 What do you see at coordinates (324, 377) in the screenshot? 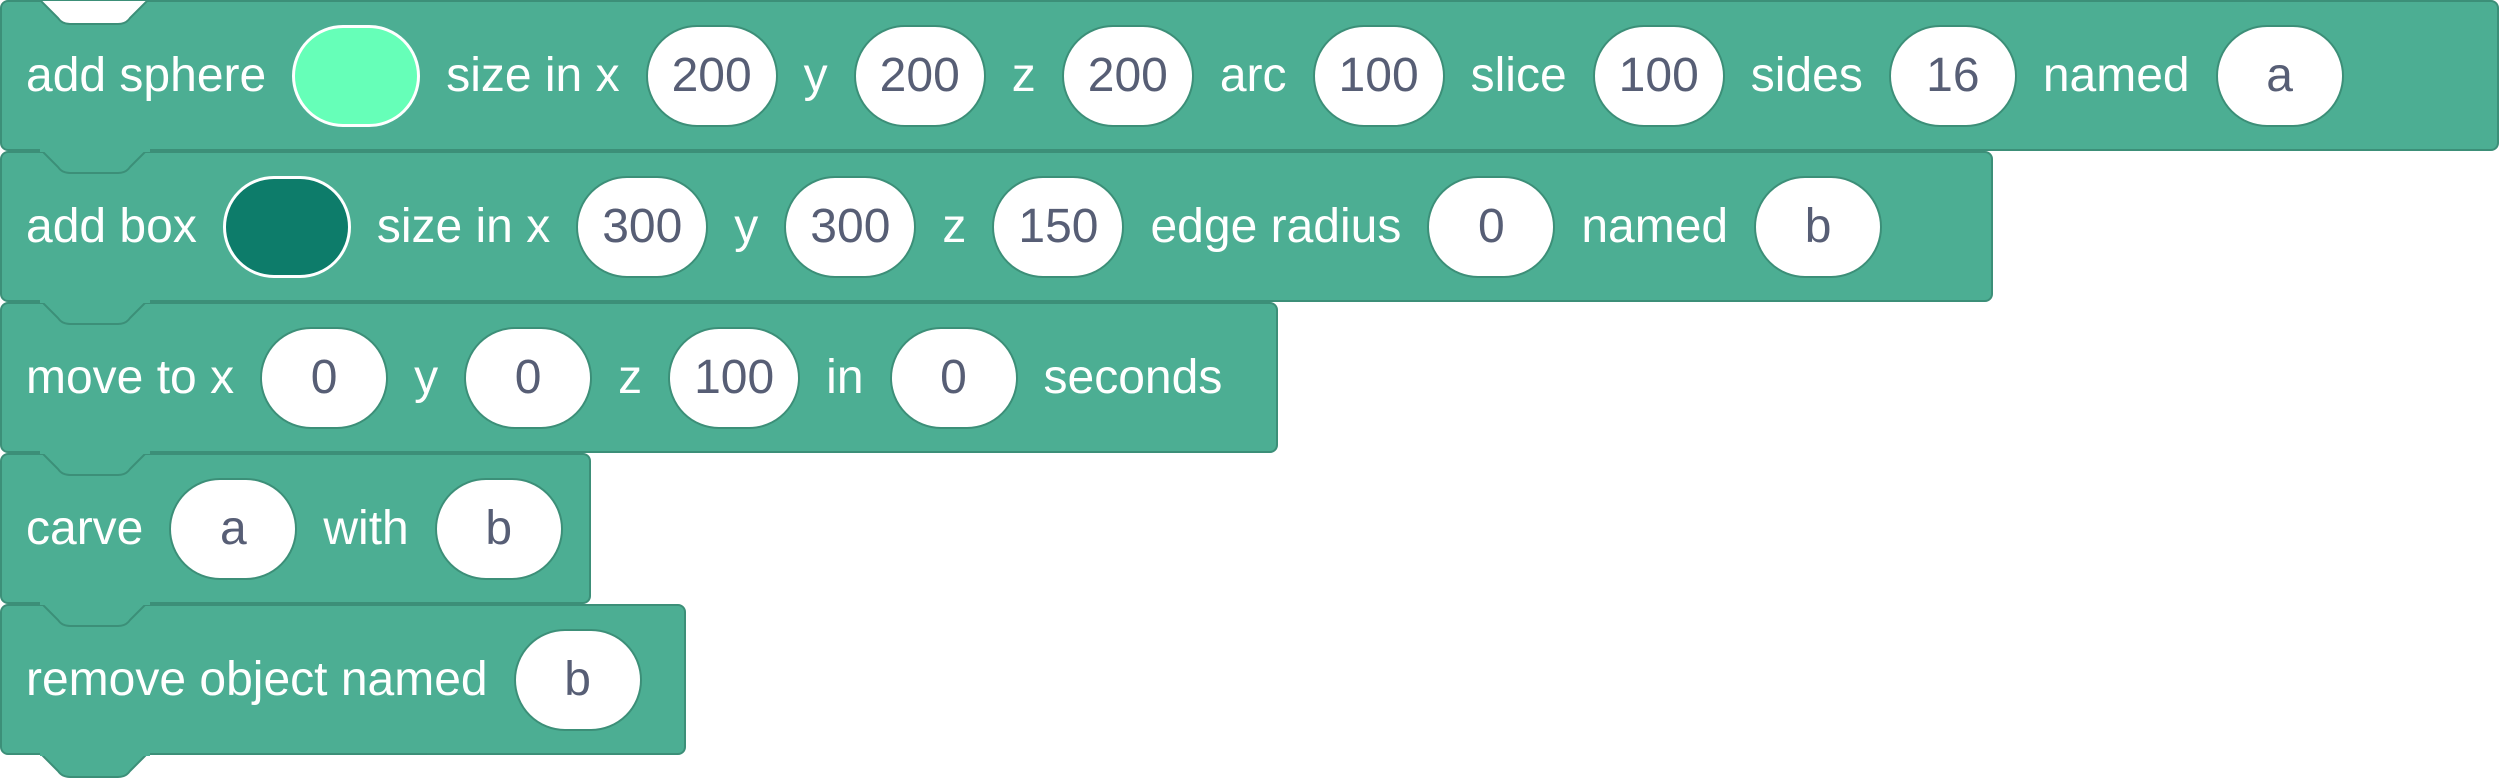
I see `move-x-input: 0` at bounding box center [324, 377].